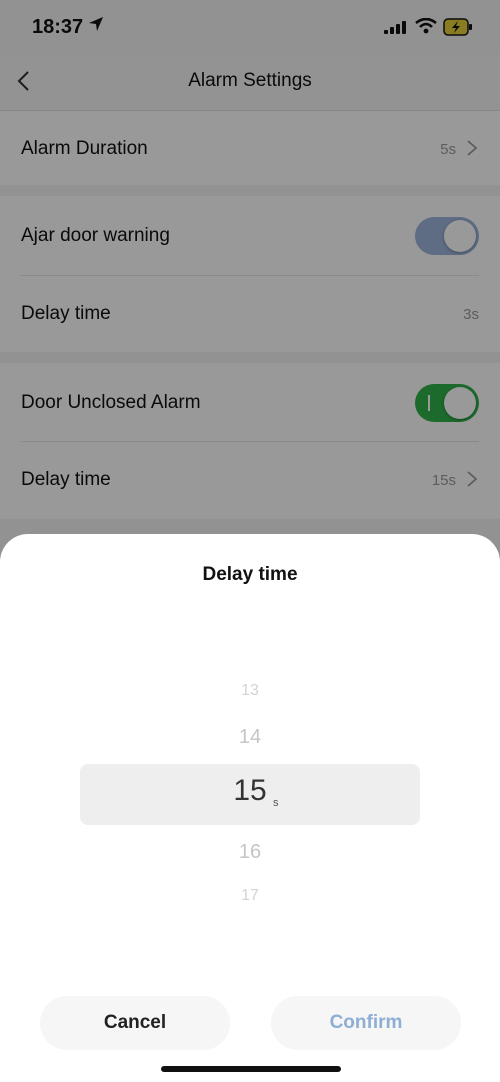  I want to click on home-indicator, so click(251, 1069).